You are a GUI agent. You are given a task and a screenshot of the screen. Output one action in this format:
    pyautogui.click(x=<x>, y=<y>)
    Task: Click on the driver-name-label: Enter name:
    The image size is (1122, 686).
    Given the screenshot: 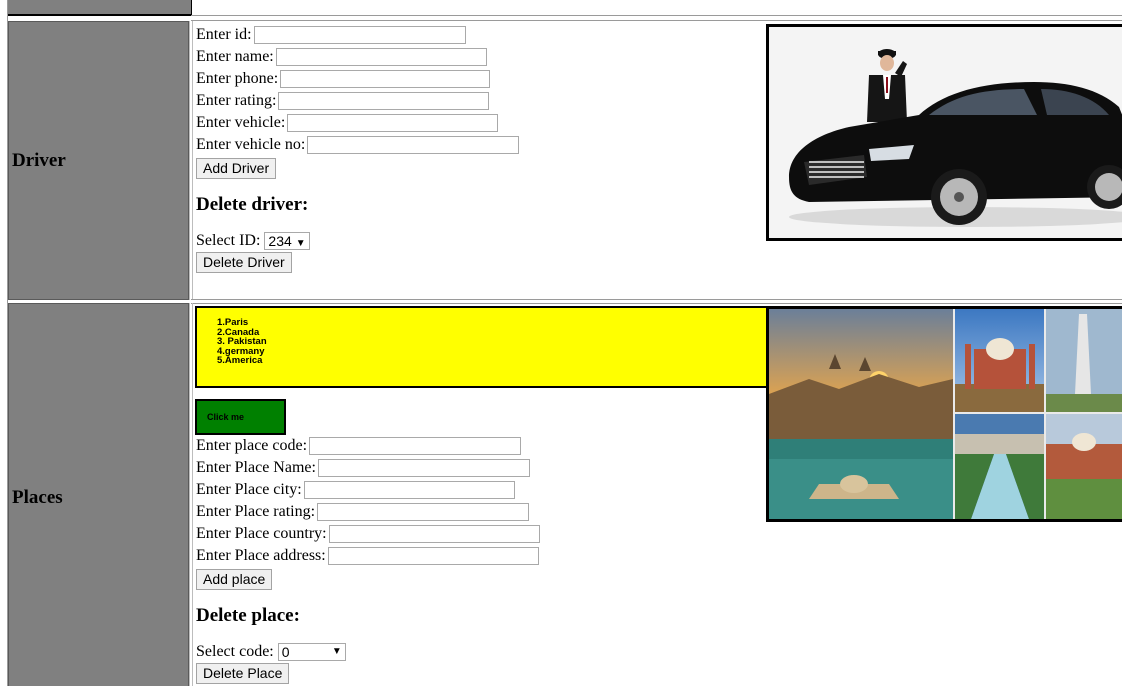 What is the action you would take?
    pyautogui.click(x=235, y=56)
    